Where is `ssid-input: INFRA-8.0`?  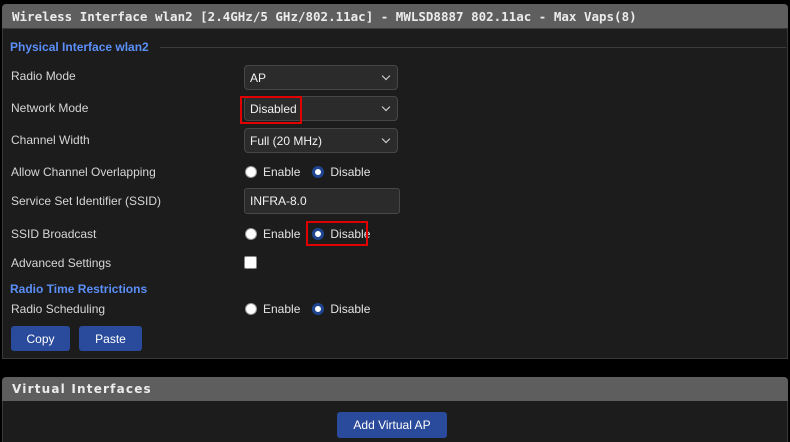
ssid-input: INFRA-8.0 is located at coordinates (322, 201).